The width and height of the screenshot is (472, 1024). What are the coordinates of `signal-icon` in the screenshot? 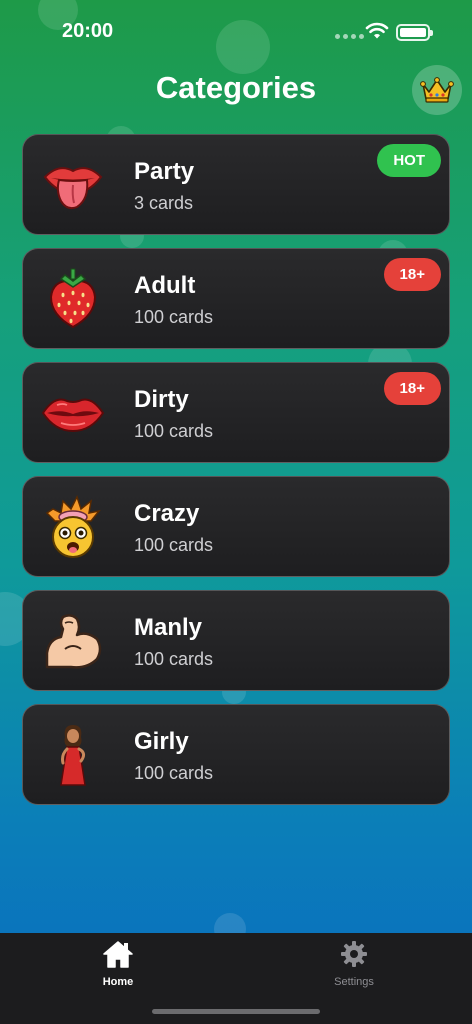 It's located at (349, 36).